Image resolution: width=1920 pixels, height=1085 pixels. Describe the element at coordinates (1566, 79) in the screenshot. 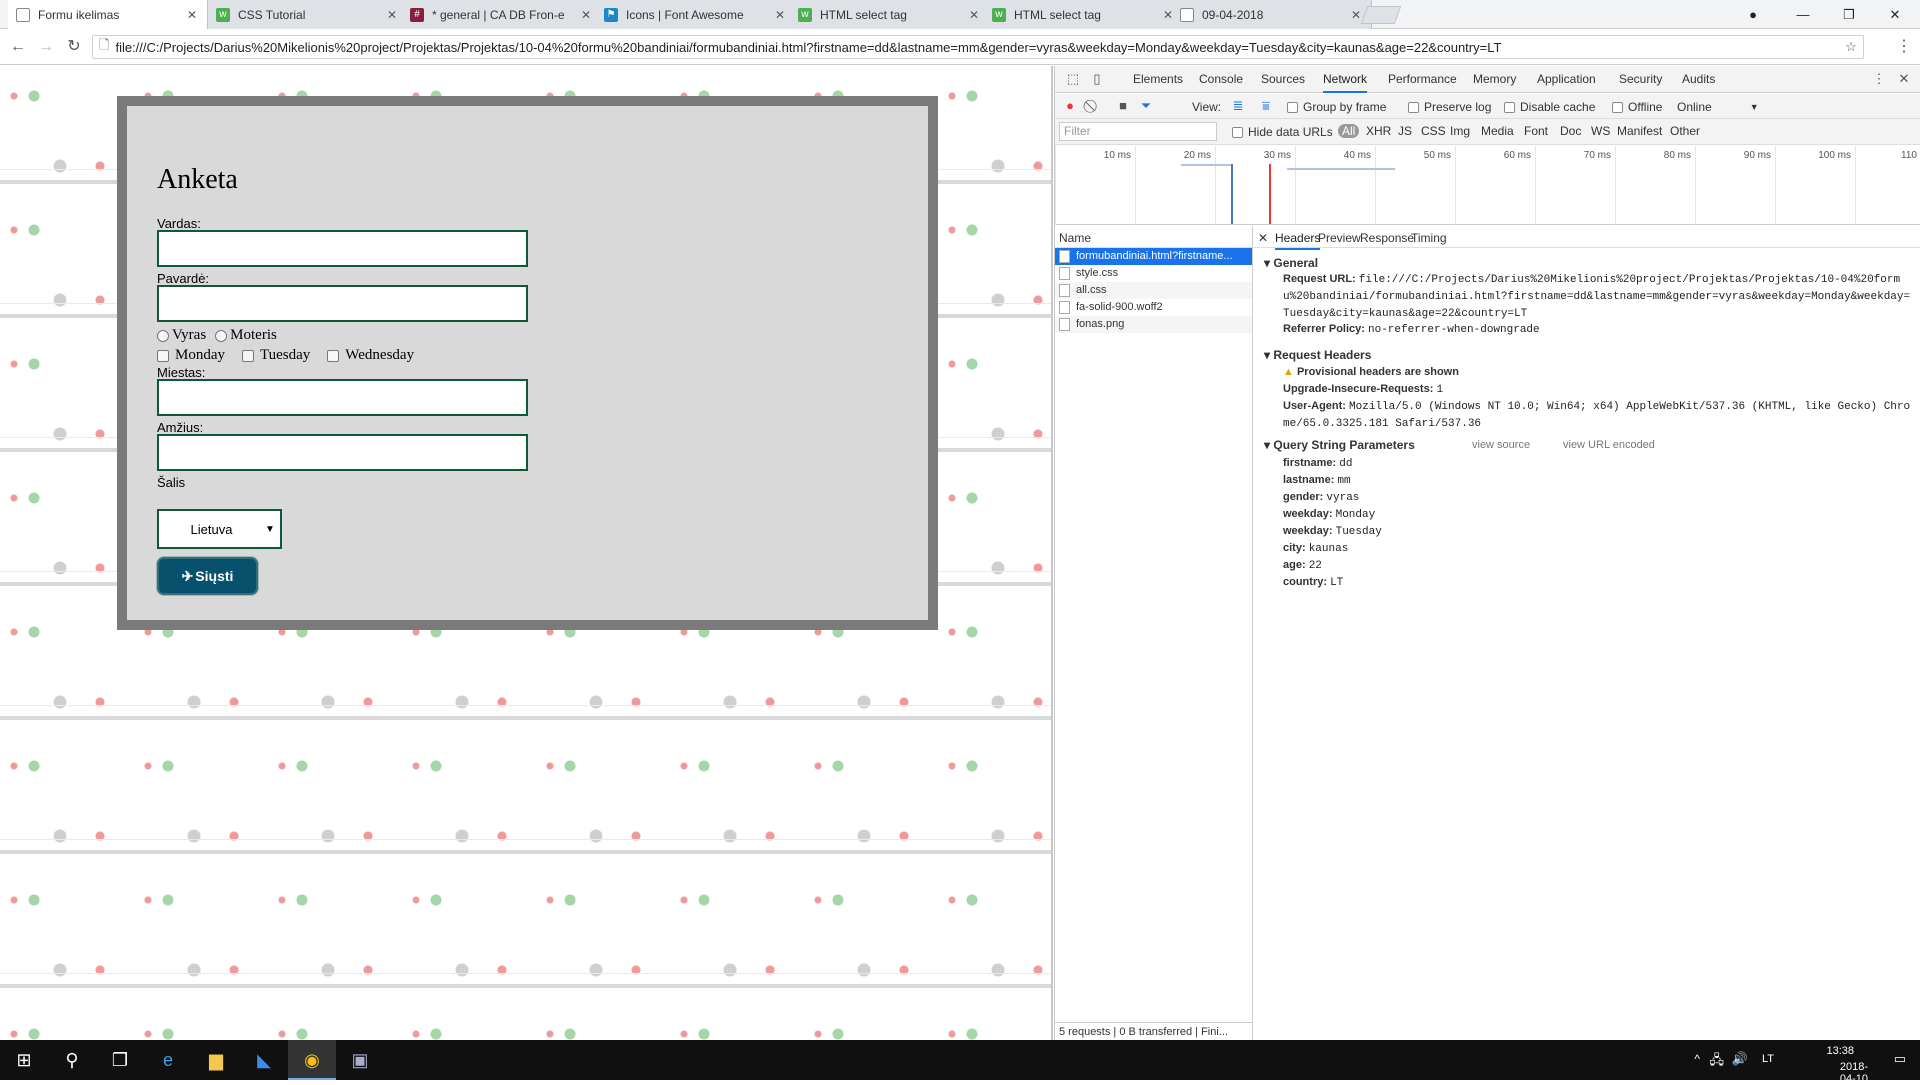

I see `tab-application: Application` at that location.